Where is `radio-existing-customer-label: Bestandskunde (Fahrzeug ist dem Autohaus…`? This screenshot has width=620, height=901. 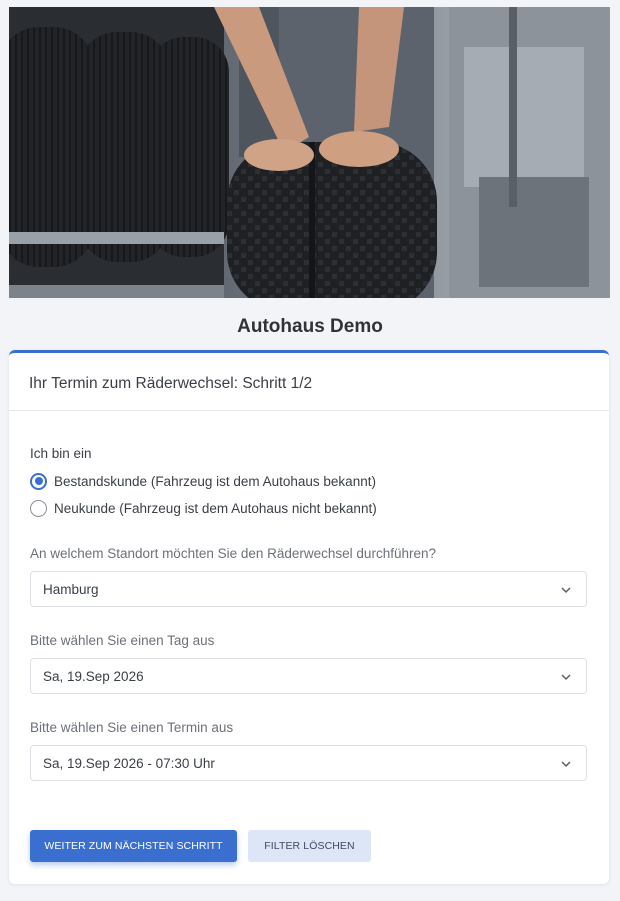
radio-existing-customer-label: Bestandskunde (Fahrzeug ist dem Autohaus… is located at coordinates (215, 481).